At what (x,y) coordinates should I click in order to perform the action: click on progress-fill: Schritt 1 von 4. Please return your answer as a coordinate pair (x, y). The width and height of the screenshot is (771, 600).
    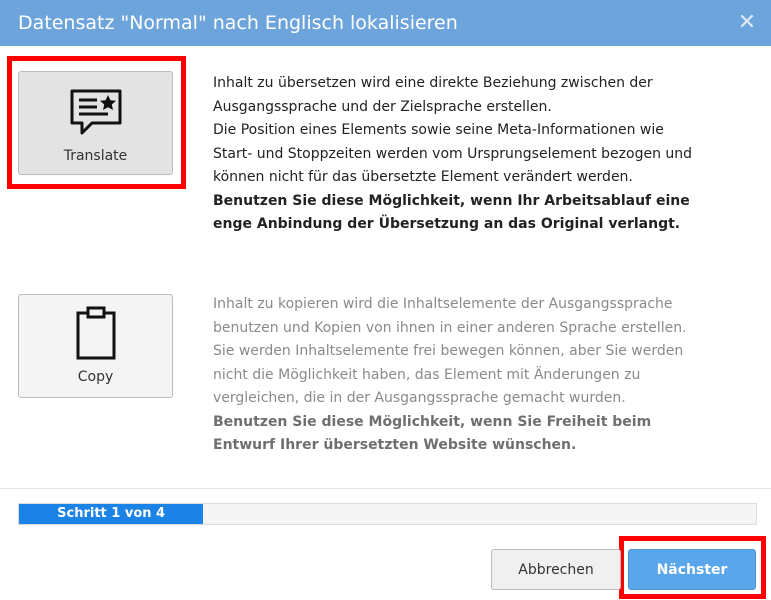
    Looking at the image, I should click on (111, 514).